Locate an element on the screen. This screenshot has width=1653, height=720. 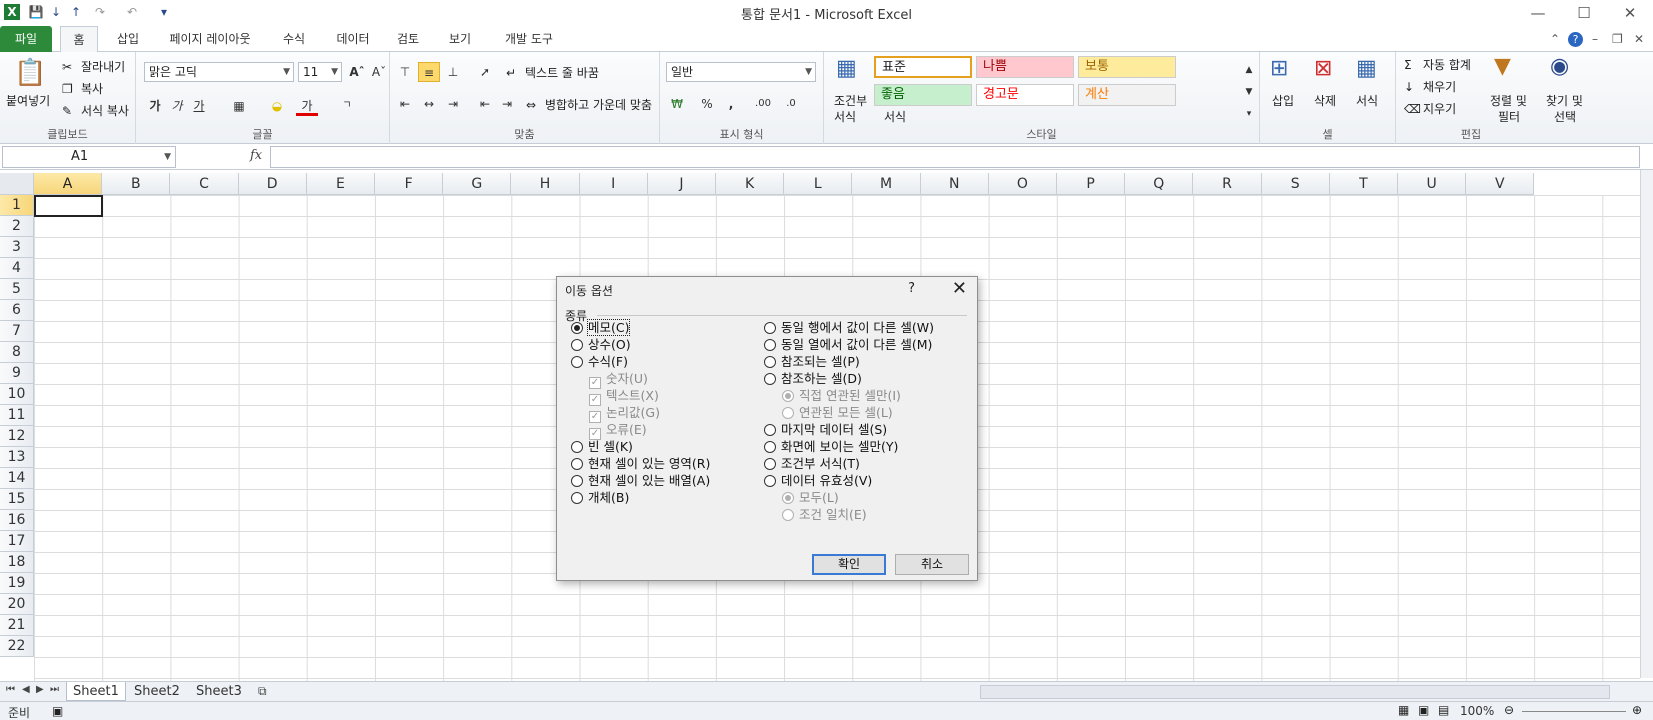
merge-center-button: ⇔ 병합하고 가운데 맞춤 is located at coordinates (589, 105).